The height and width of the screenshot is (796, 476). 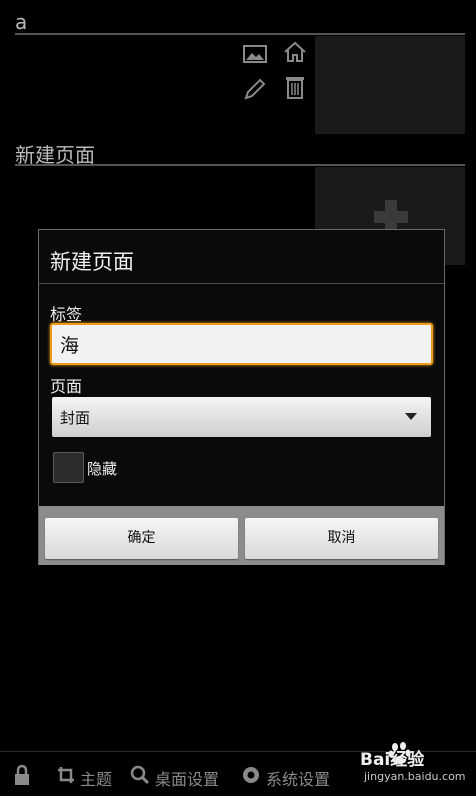 What do you see at coordinates (241, 535) in the screenshot?
I see `dialog-button-bar: 确定 取消` at bounding box center [241, 535].